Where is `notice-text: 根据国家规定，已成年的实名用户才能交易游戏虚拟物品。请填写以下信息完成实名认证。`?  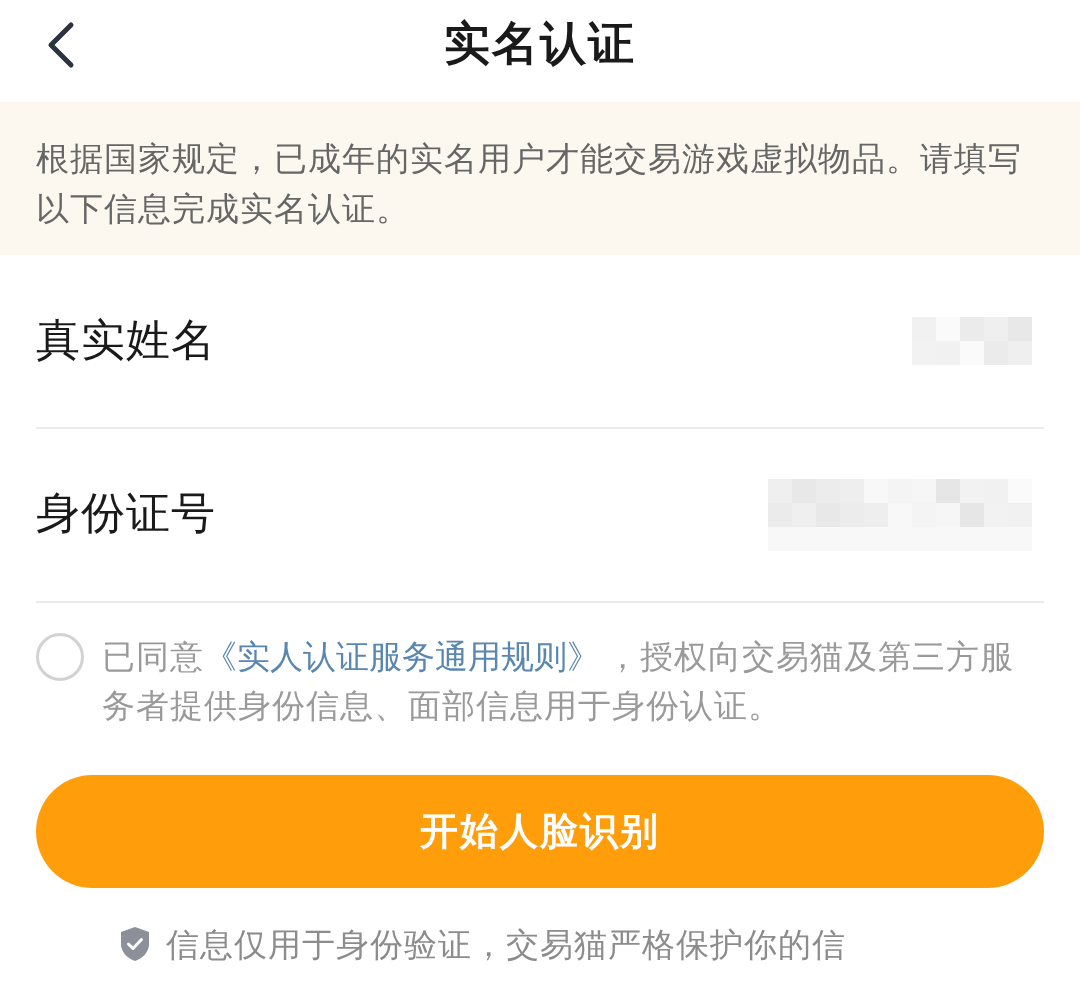 notice-text: 根据国家规定，已成年的实名用户才能交易游戏虚拟物品。请填写以下信息完成实名认证。 is located at coordinates (529, 184).